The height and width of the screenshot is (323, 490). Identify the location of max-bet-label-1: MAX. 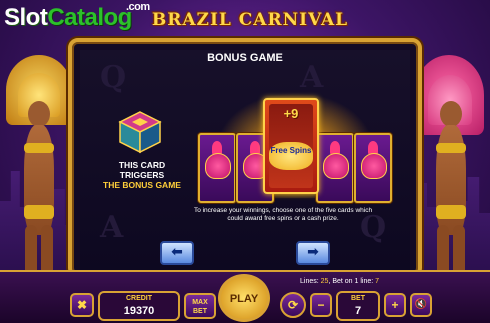
(200, 302).